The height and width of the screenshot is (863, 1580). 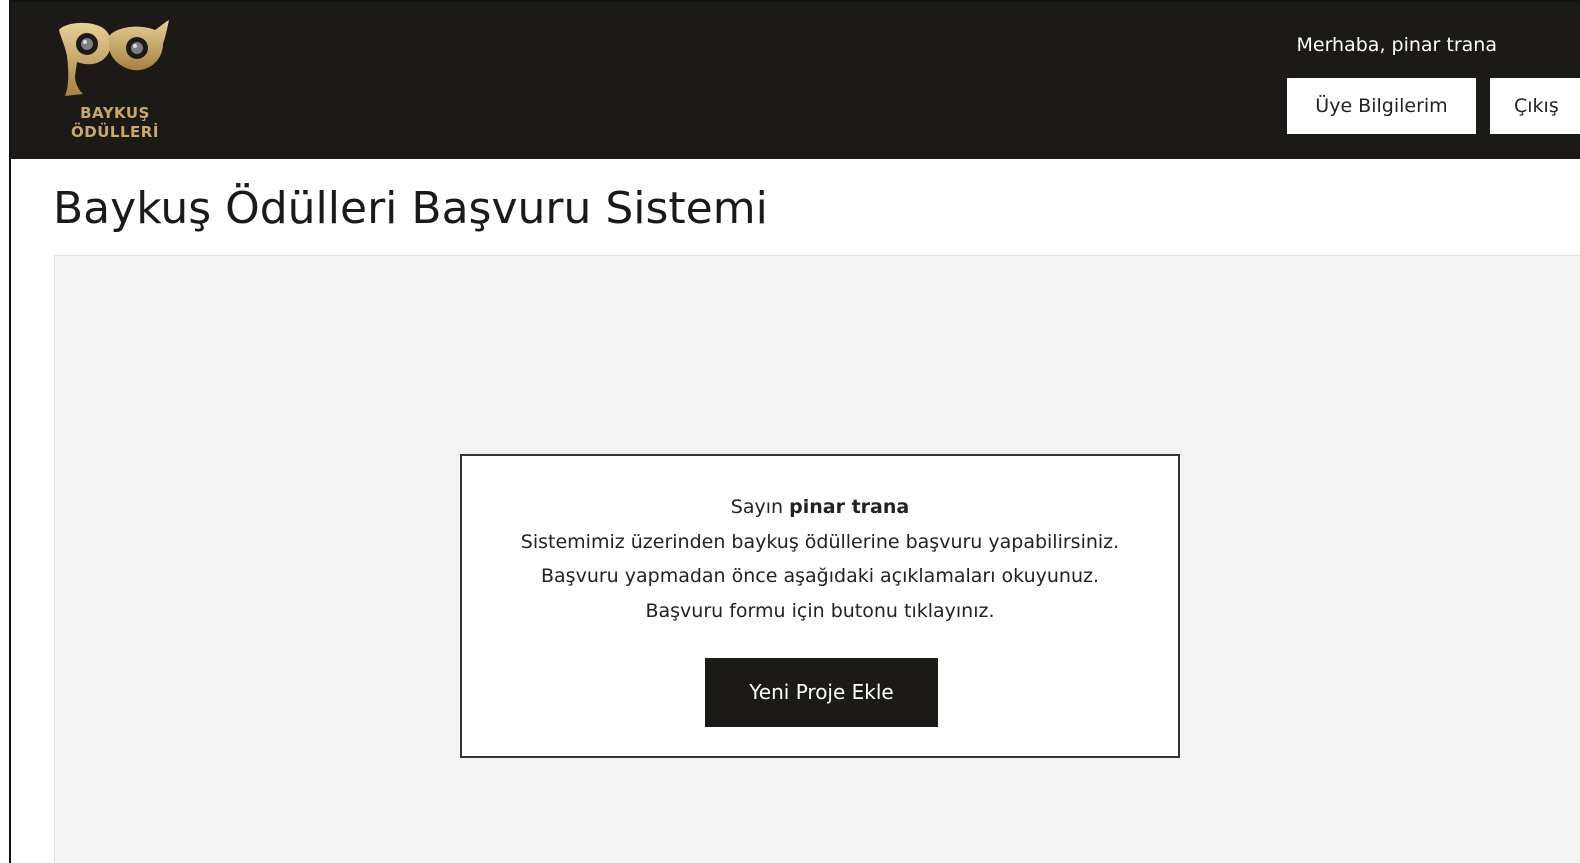 What do you see at coordinates (410, 208) in the screenshot?
I see `page-title: Baykuş Ödülleri Başvuru Sistemi` at bounding box center [410, 208].